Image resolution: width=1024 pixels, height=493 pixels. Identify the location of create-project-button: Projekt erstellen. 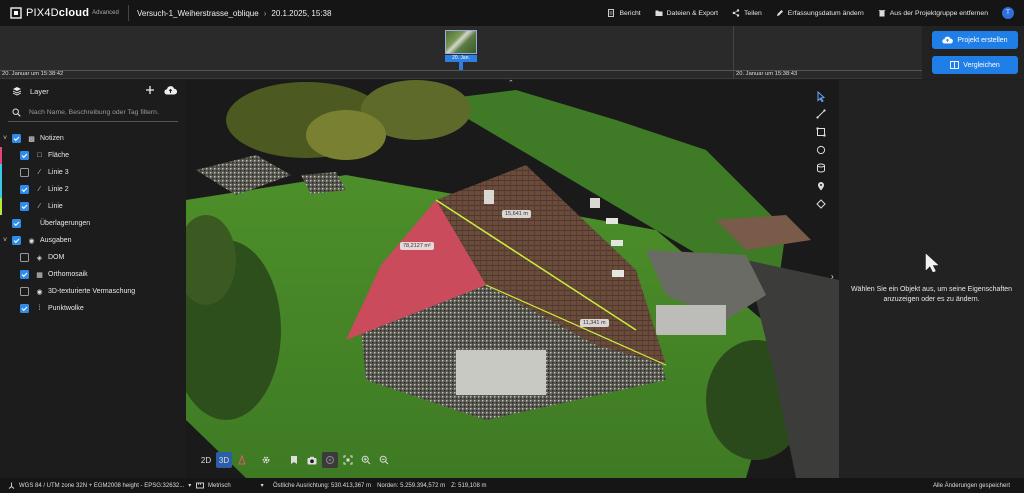
(975, 40).